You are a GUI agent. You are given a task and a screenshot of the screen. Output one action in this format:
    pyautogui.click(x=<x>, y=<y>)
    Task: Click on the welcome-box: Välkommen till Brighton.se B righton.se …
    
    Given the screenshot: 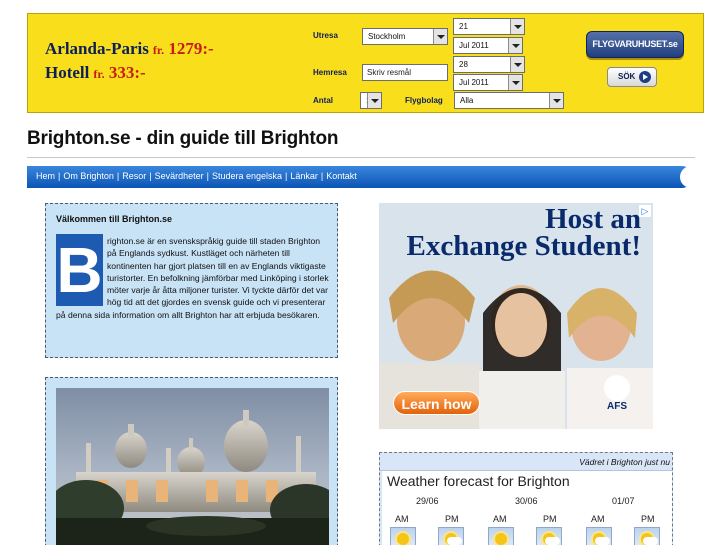 What is the action you would take?
    pyautogui.click(x=191, y=280)
    